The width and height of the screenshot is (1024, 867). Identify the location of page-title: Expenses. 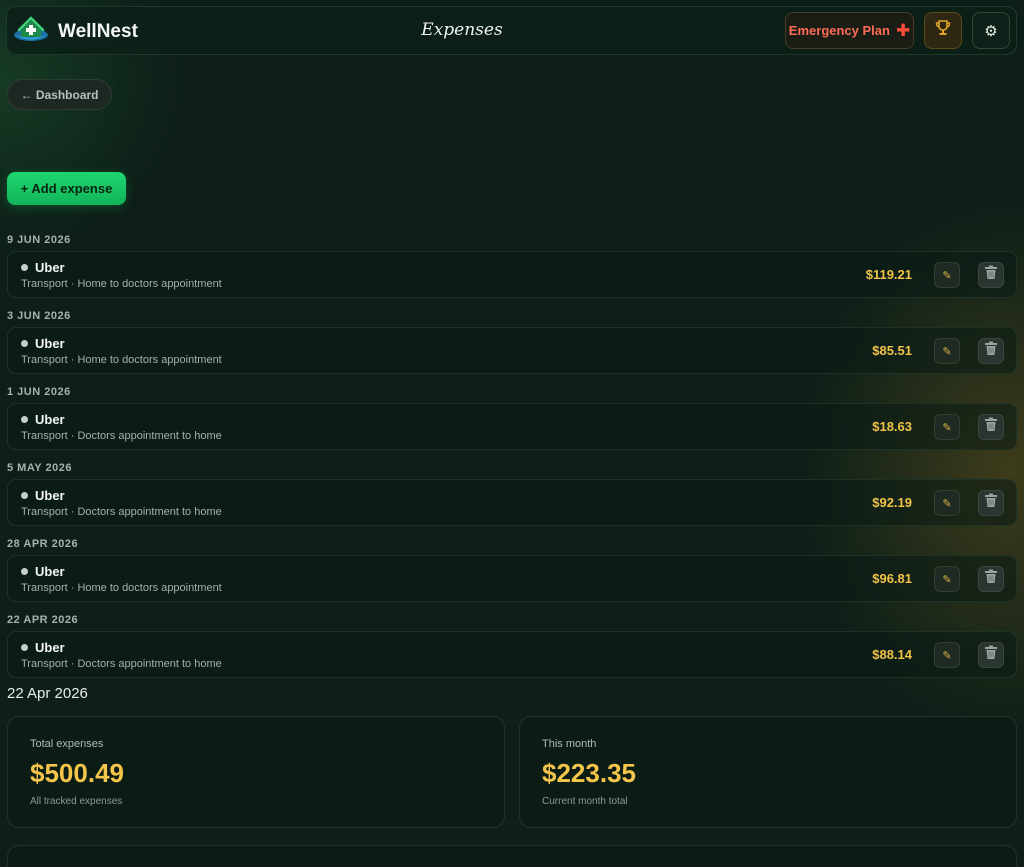
(462, 30).